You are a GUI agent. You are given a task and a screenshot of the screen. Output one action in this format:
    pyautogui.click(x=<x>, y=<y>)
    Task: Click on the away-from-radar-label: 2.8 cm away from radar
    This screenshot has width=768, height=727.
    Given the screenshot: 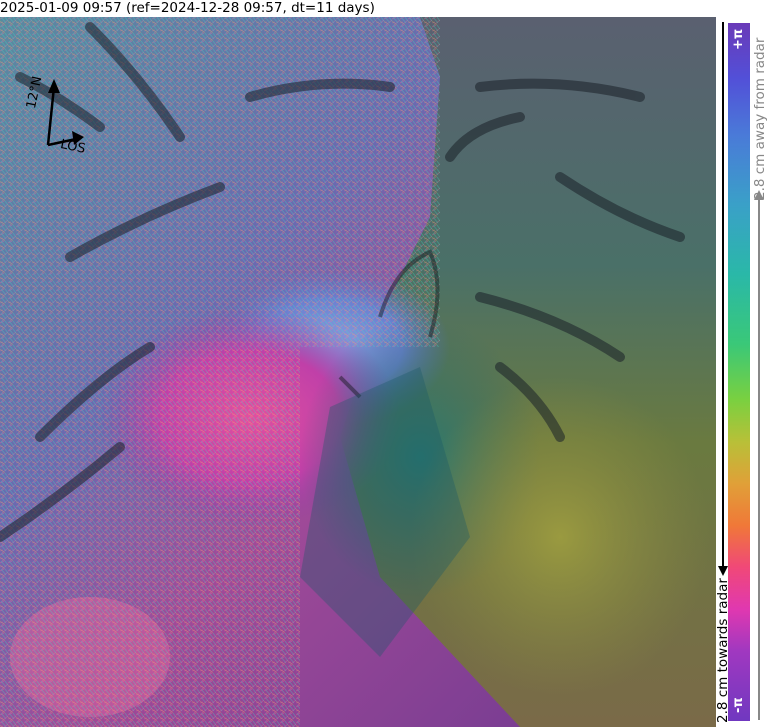 What is the action you would take?
    pyautogui.click(x=760, y=118)
    